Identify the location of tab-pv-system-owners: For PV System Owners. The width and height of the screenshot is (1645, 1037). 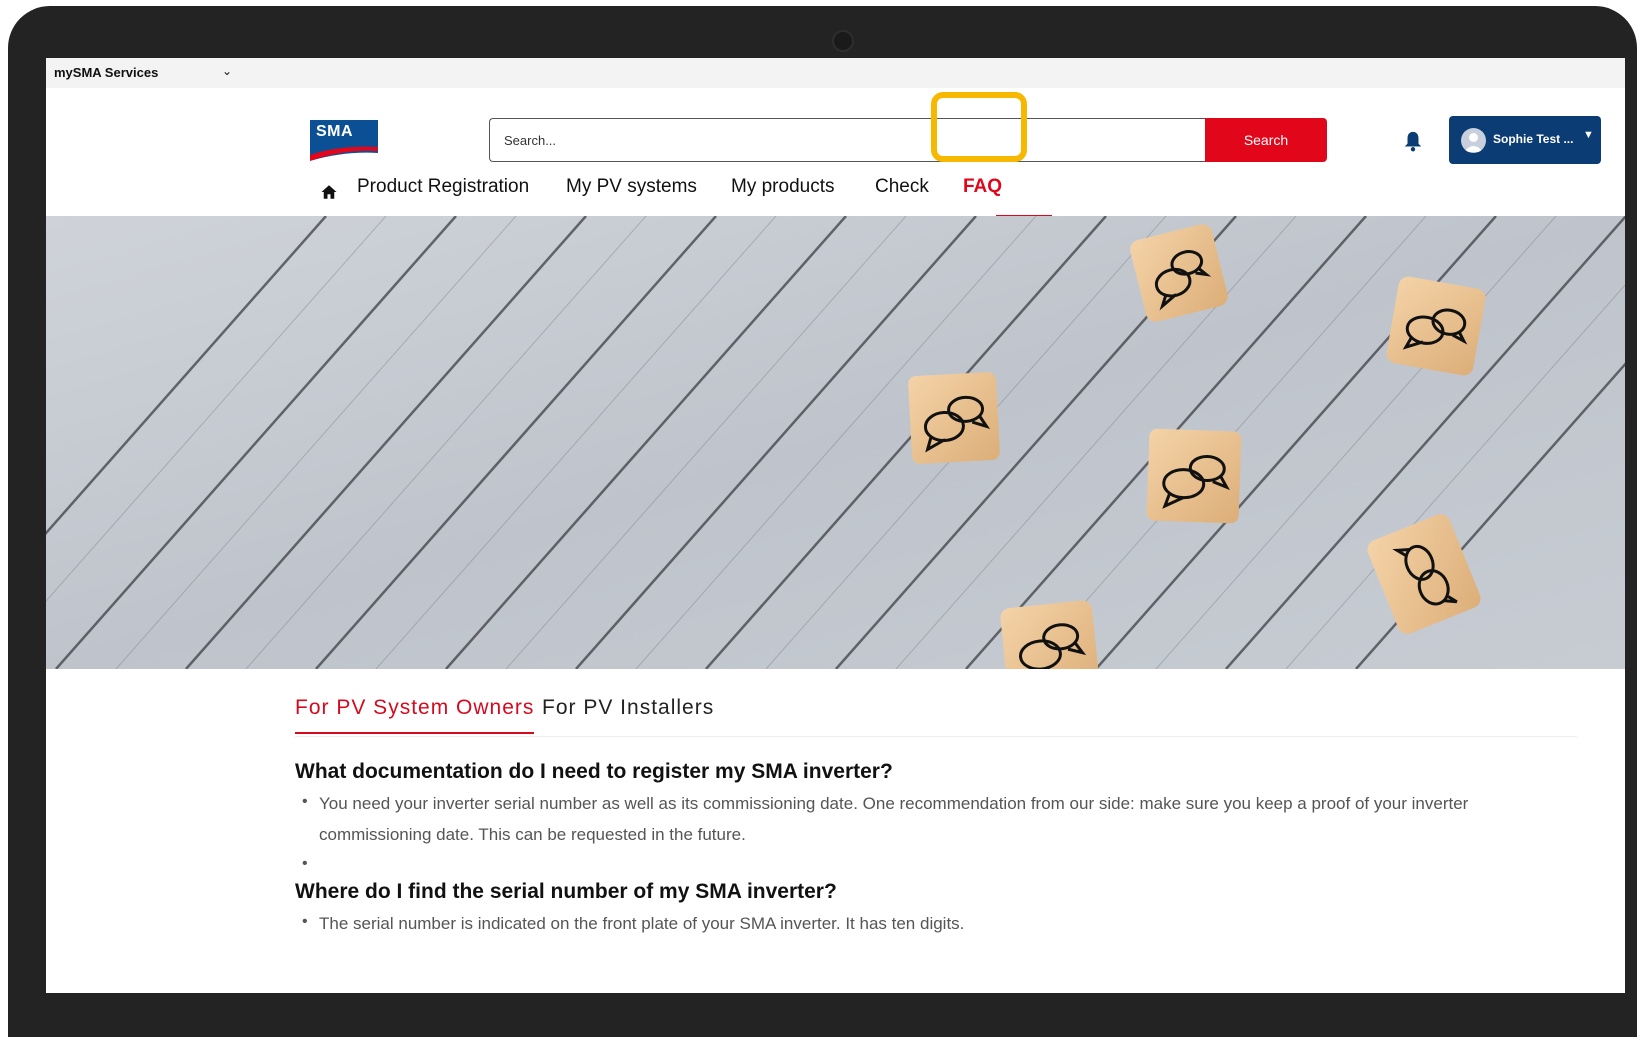
(415, 715).